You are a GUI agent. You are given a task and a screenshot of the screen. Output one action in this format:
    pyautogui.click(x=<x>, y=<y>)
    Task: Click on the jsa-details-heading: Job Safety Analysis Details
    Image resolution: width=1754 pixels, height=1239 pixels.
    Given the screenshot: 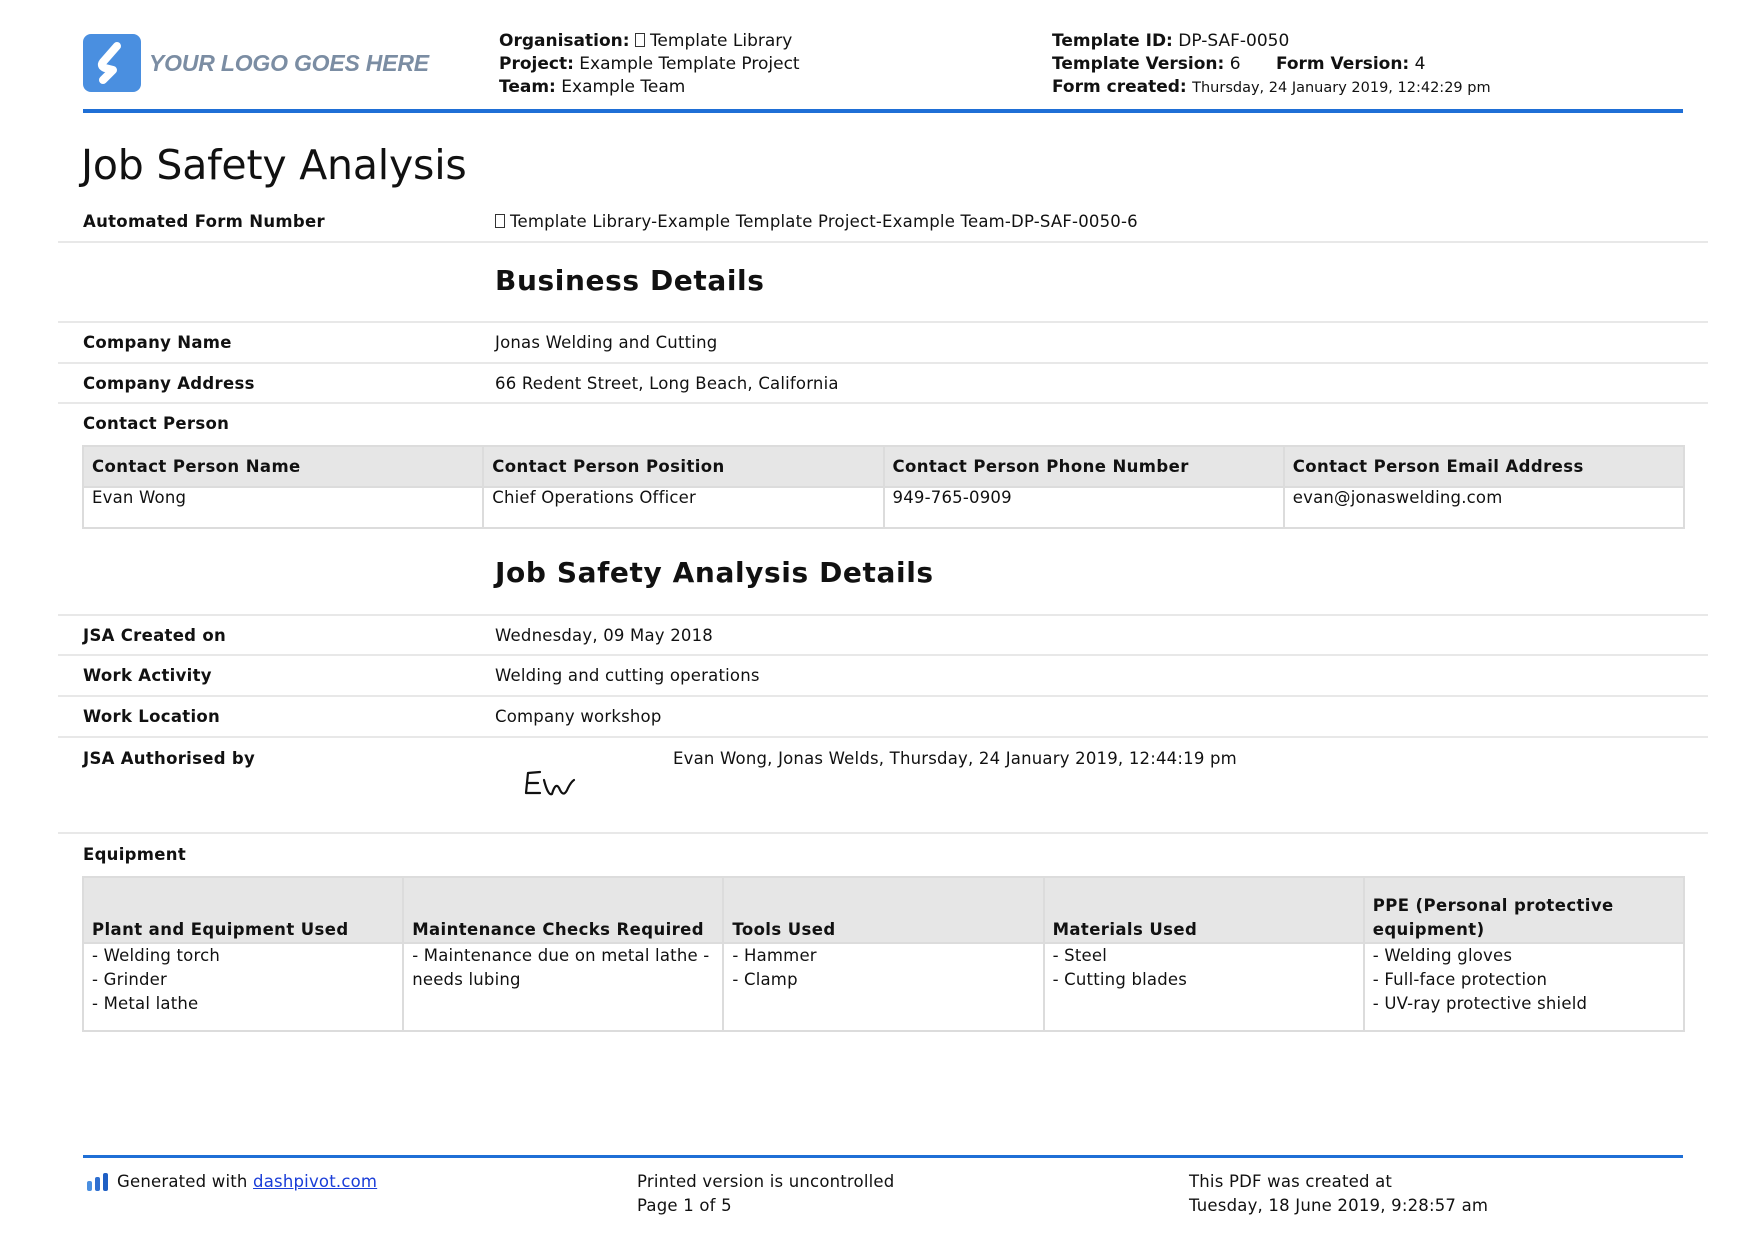 What is the action you would take?
    pyautogui.click(x=714, y=572)
    